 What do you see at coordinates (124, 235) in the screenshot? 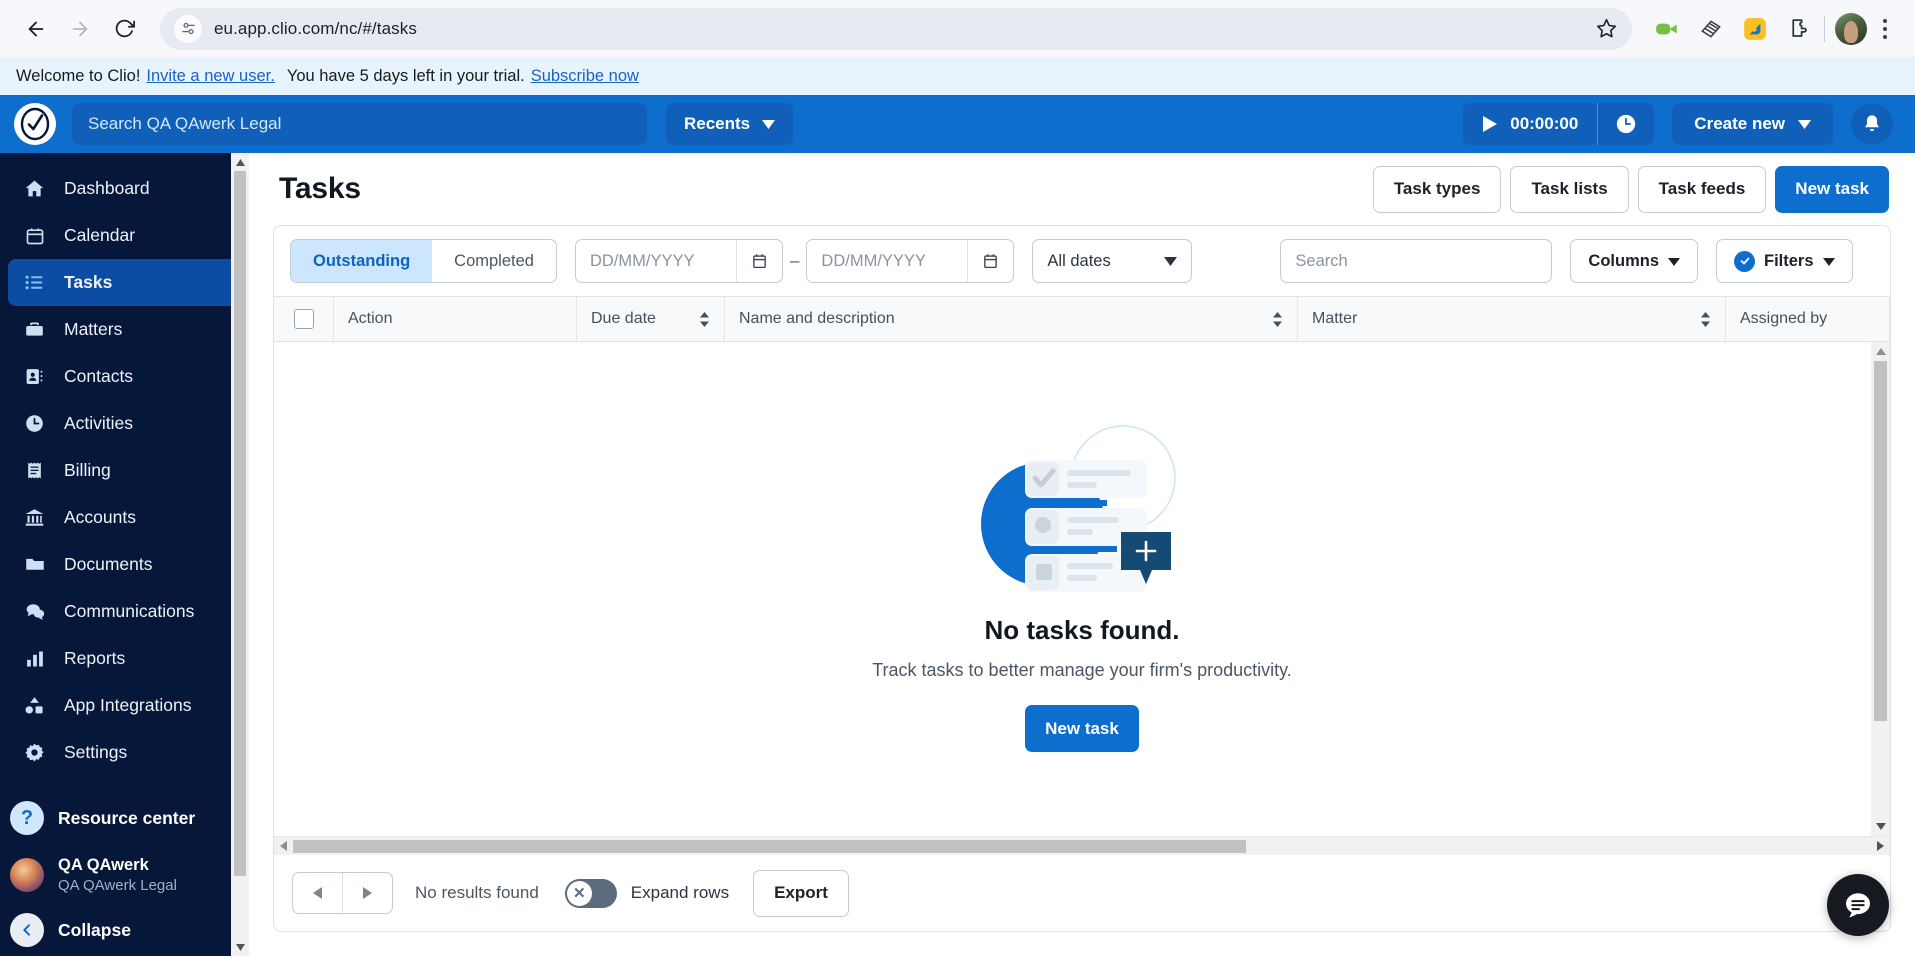
I see `sidebar-item-calendar: Calendar` at bounding box center [124, 235].